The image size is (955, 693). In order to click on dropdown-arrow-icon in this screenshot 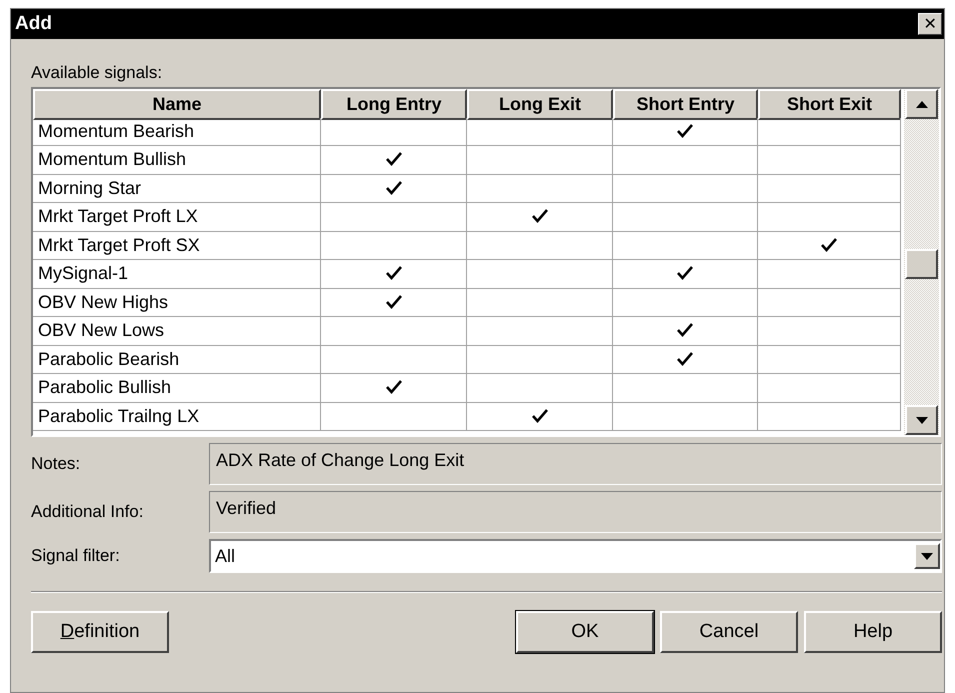, I will do `click(927, 556)`.